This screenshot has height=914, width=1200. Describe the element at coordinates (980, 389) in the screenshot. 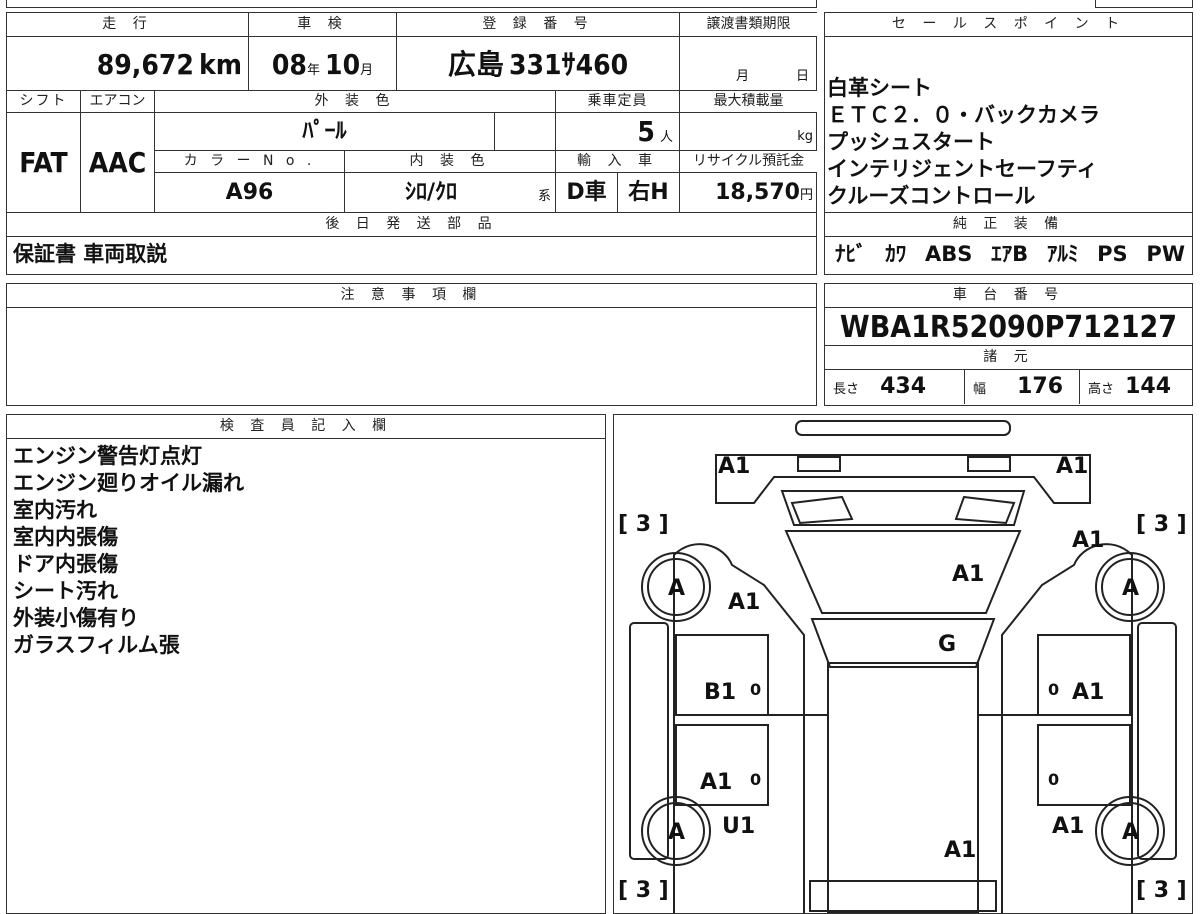

I see `width-label: 幅` at that location.